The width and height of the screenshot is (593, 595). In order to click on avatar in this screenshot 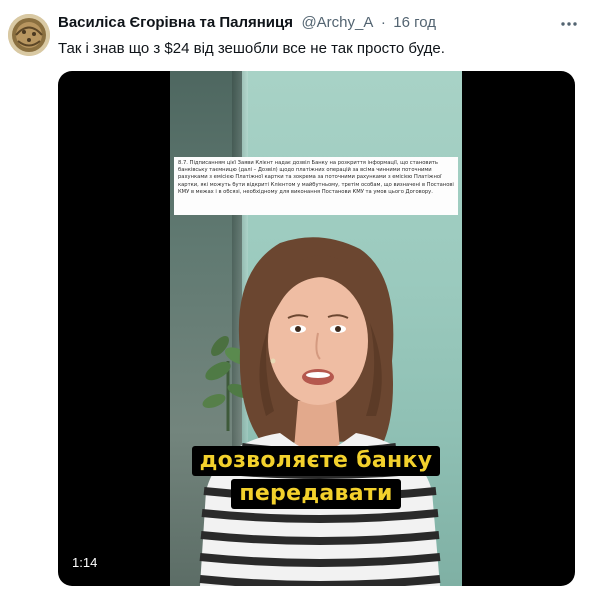, I will do `click(29, 35)`.